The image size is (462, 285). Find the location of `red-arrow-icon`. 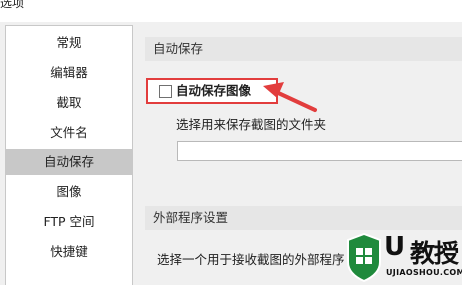

red-arrow-icon is located at coordinates (290, 97).